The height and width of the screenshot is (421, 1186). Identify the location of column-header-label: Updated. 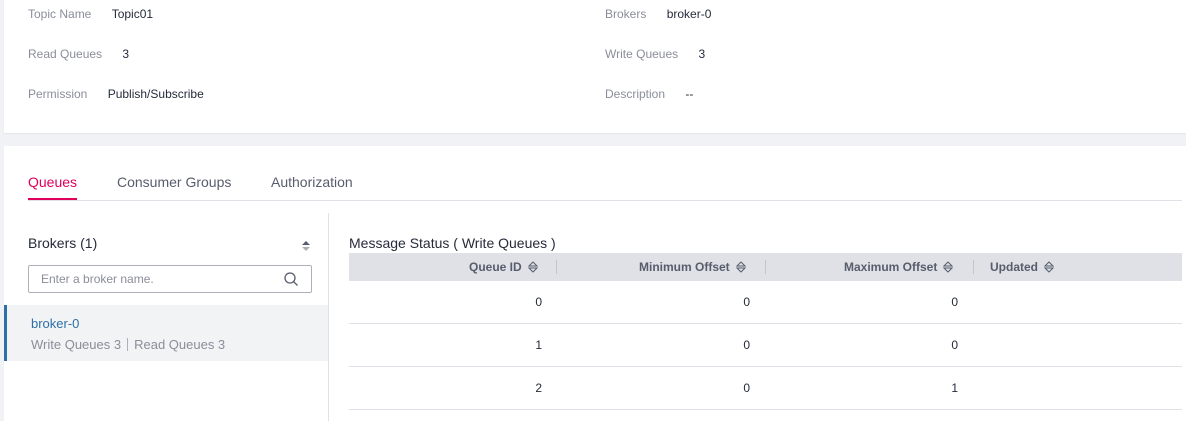
(1014, 267).